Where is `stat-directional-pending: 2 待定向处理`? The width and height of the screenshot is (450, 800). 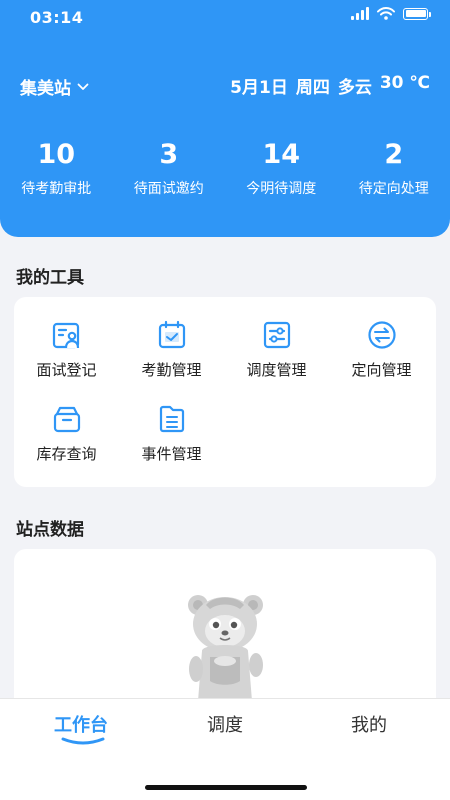 stat-directional-pending: 2 待定向处理 is located at coordinates (394, 168).